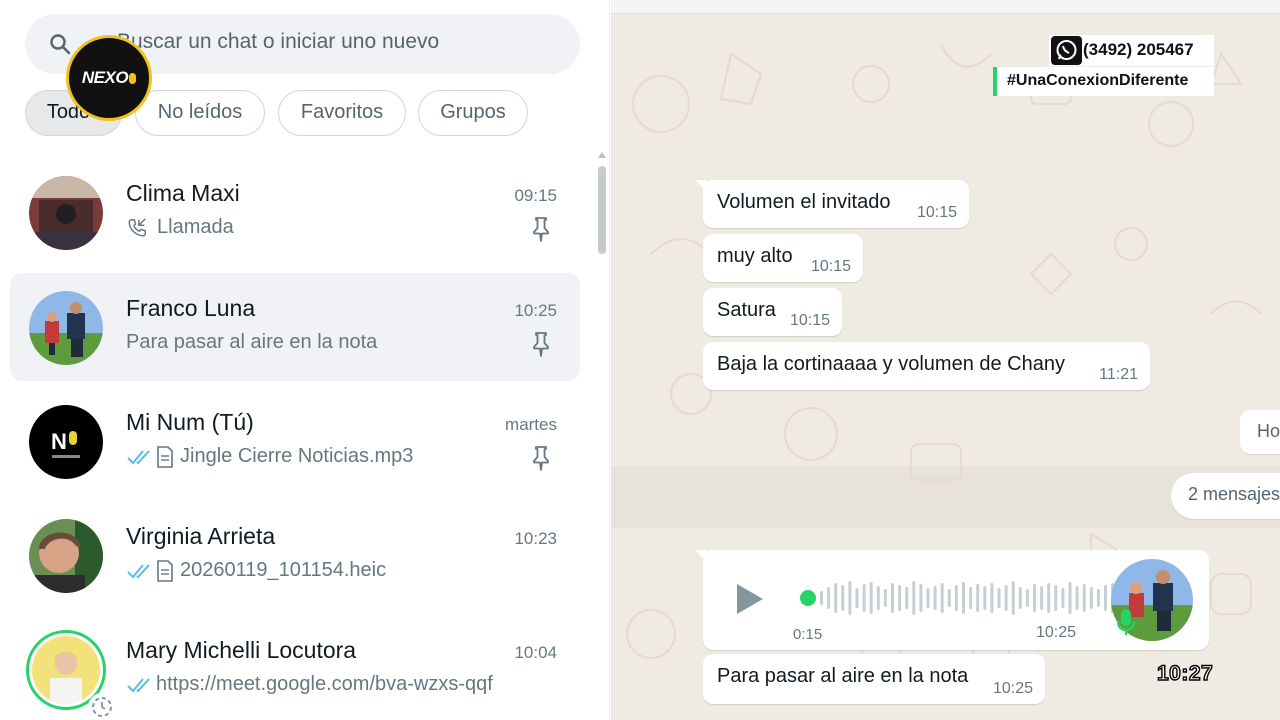 The height and width of the screenshot is (720, 1280). Describe the element at coordinates (297, 456) in the screenshot. I see `chat-preview-text: Jingle Cierre Noticias.mp3` at that location.